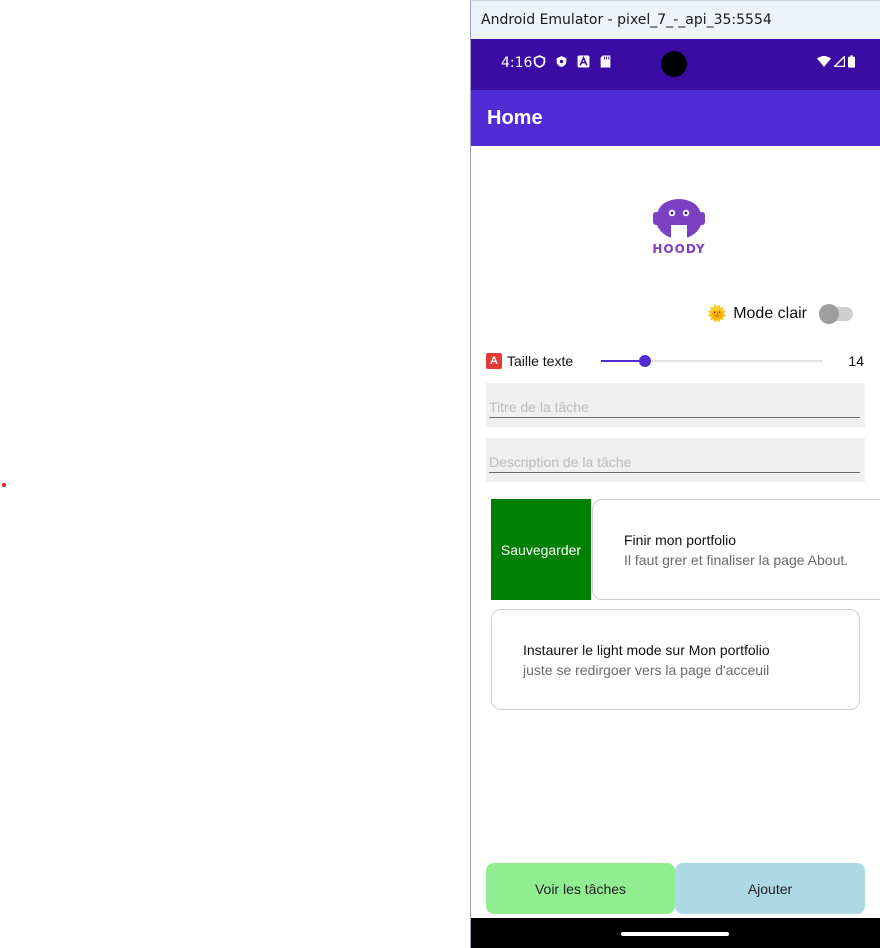 The image size is (880, 948). I want to click on window-titlebar: Android Emulator - pixel_7_-_api_35:5554, so click(675, 20).